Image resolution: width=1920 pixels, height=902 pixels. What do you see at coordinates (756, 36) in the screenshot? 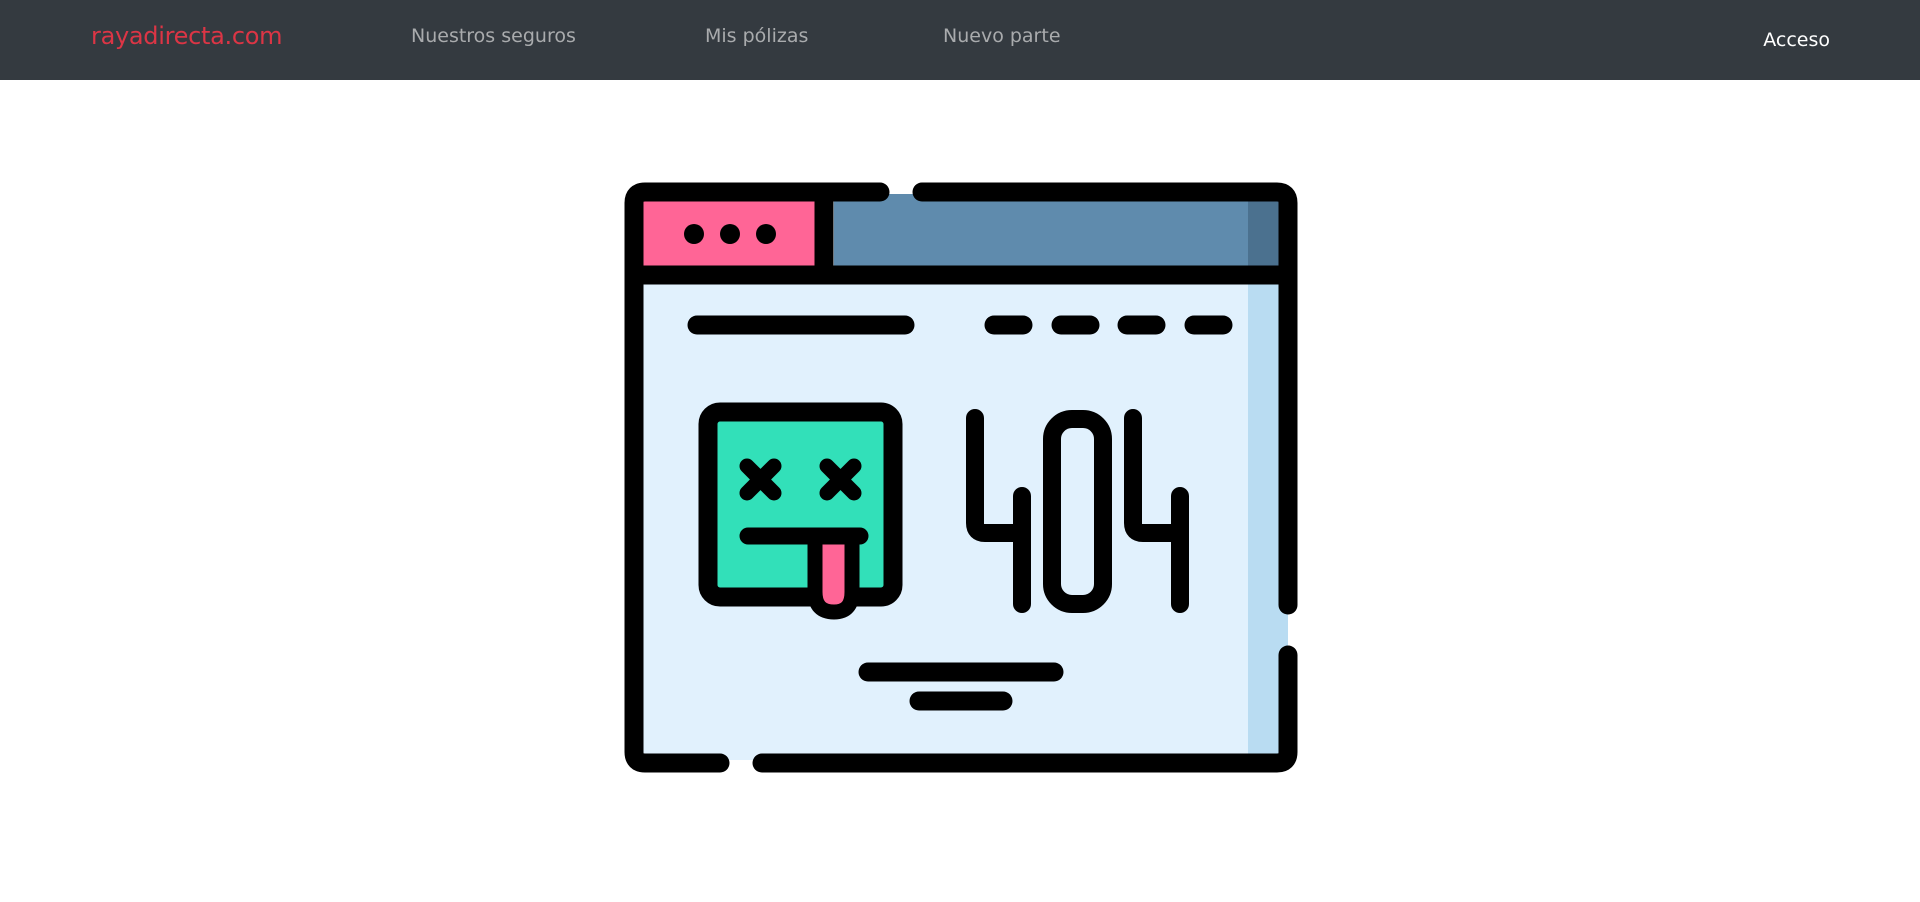
I see `nav-link-mis-polizas: Mis pólizas` at bounding box center [756, 36].